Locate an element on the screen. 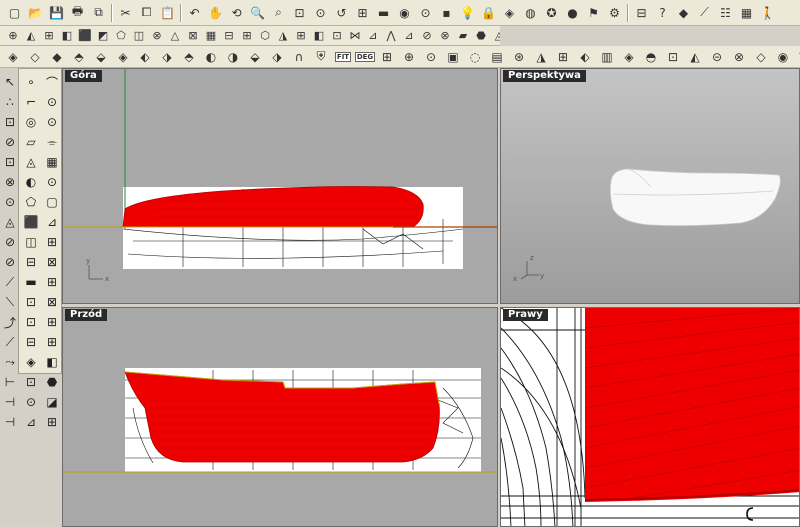 This screenshot has width=800, height=527. shade-icon-button: ▪ is located at coordinates (446, 13).